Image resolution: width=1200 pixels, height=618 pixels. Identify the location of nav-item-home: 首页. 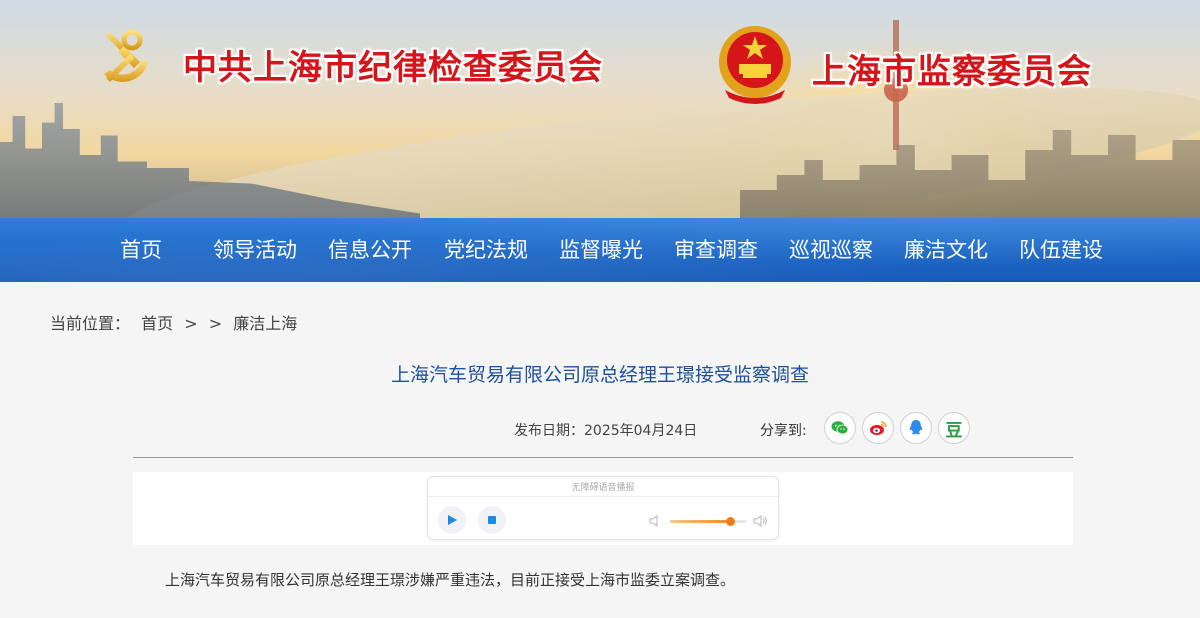
(141, 250).